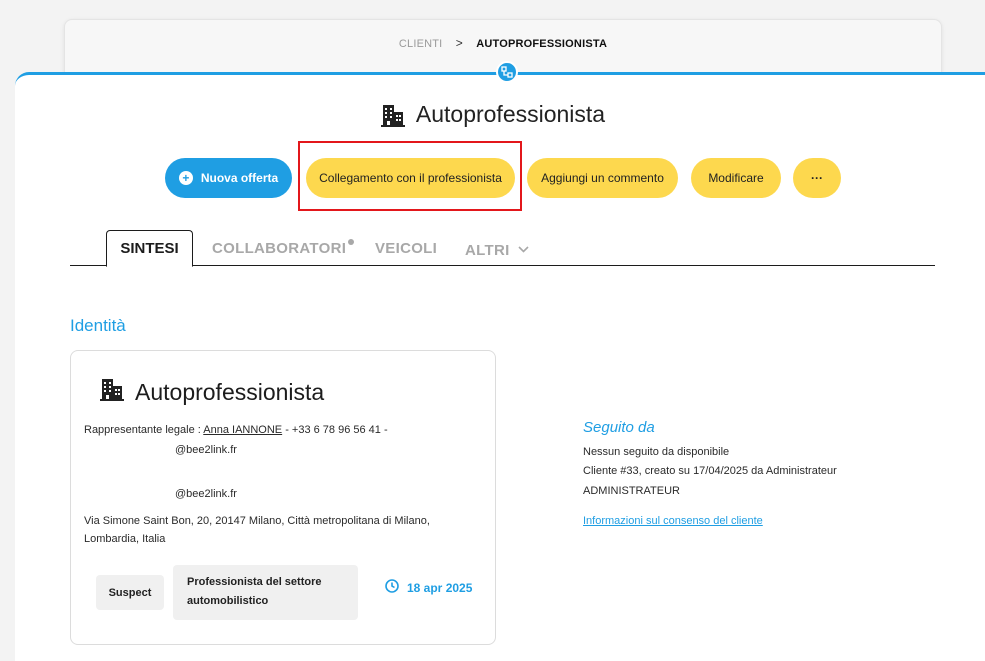 This screenshot has width=985, height=661. What do you see at coordinates (185, 178) in the screenshot?
I see `plus-icon: +` at bounding box center [185, 178].